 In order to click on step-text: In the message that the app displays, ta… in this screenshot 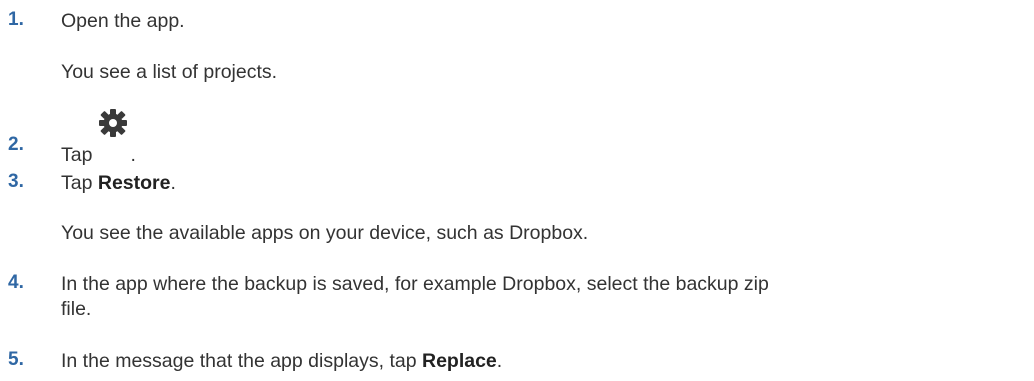, I will do `click(281, 361)`.